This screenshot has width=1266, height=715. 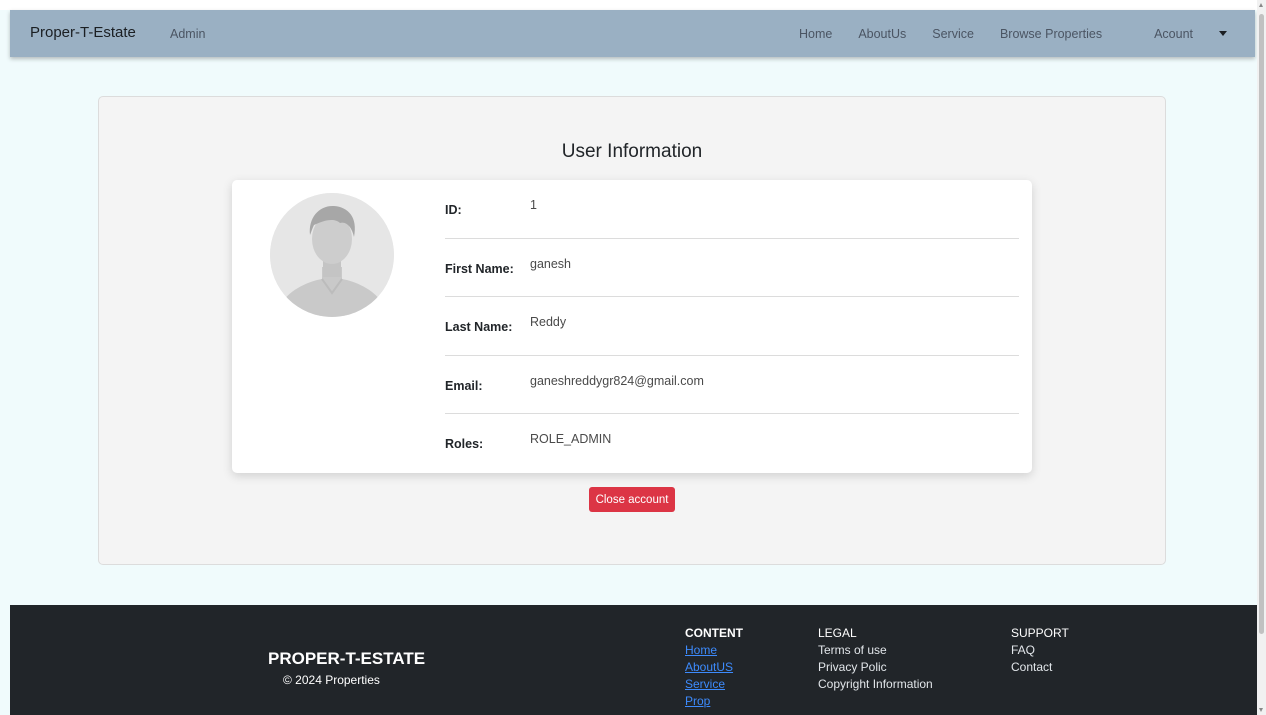 I want to click on field-label: ID:, so click(x=453, y=210).